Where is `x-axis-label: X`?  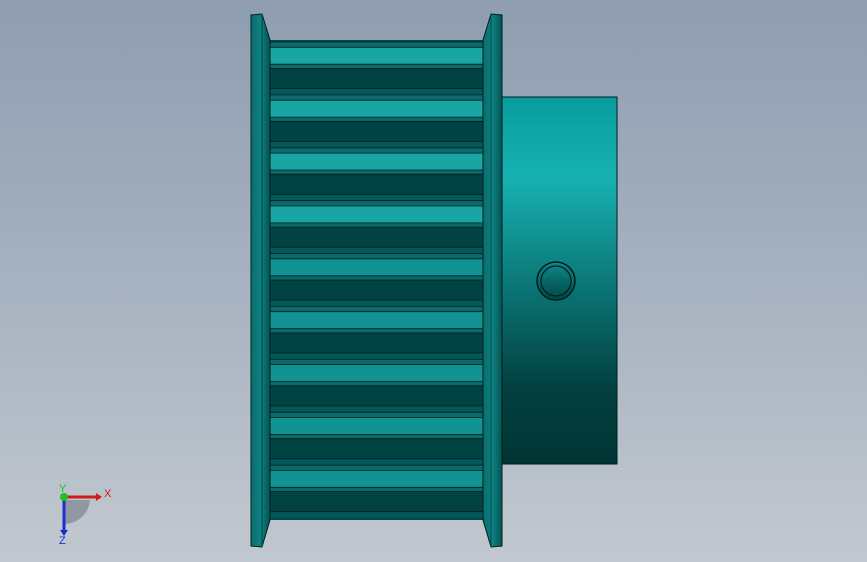 x-axis-label: X is located at coordinates (108, 494).